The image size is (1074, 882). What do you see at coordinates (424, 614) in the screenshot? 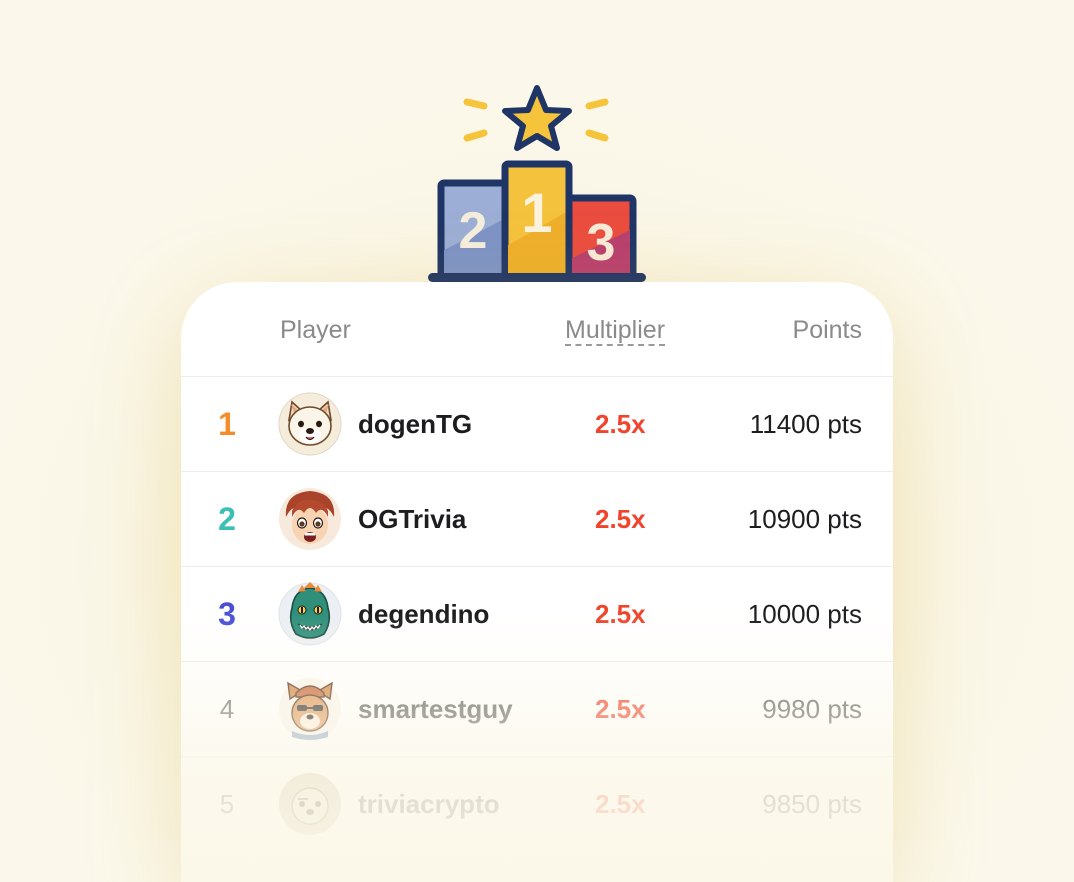
I see `player-name: degendino` at bounding box center [424, 614].